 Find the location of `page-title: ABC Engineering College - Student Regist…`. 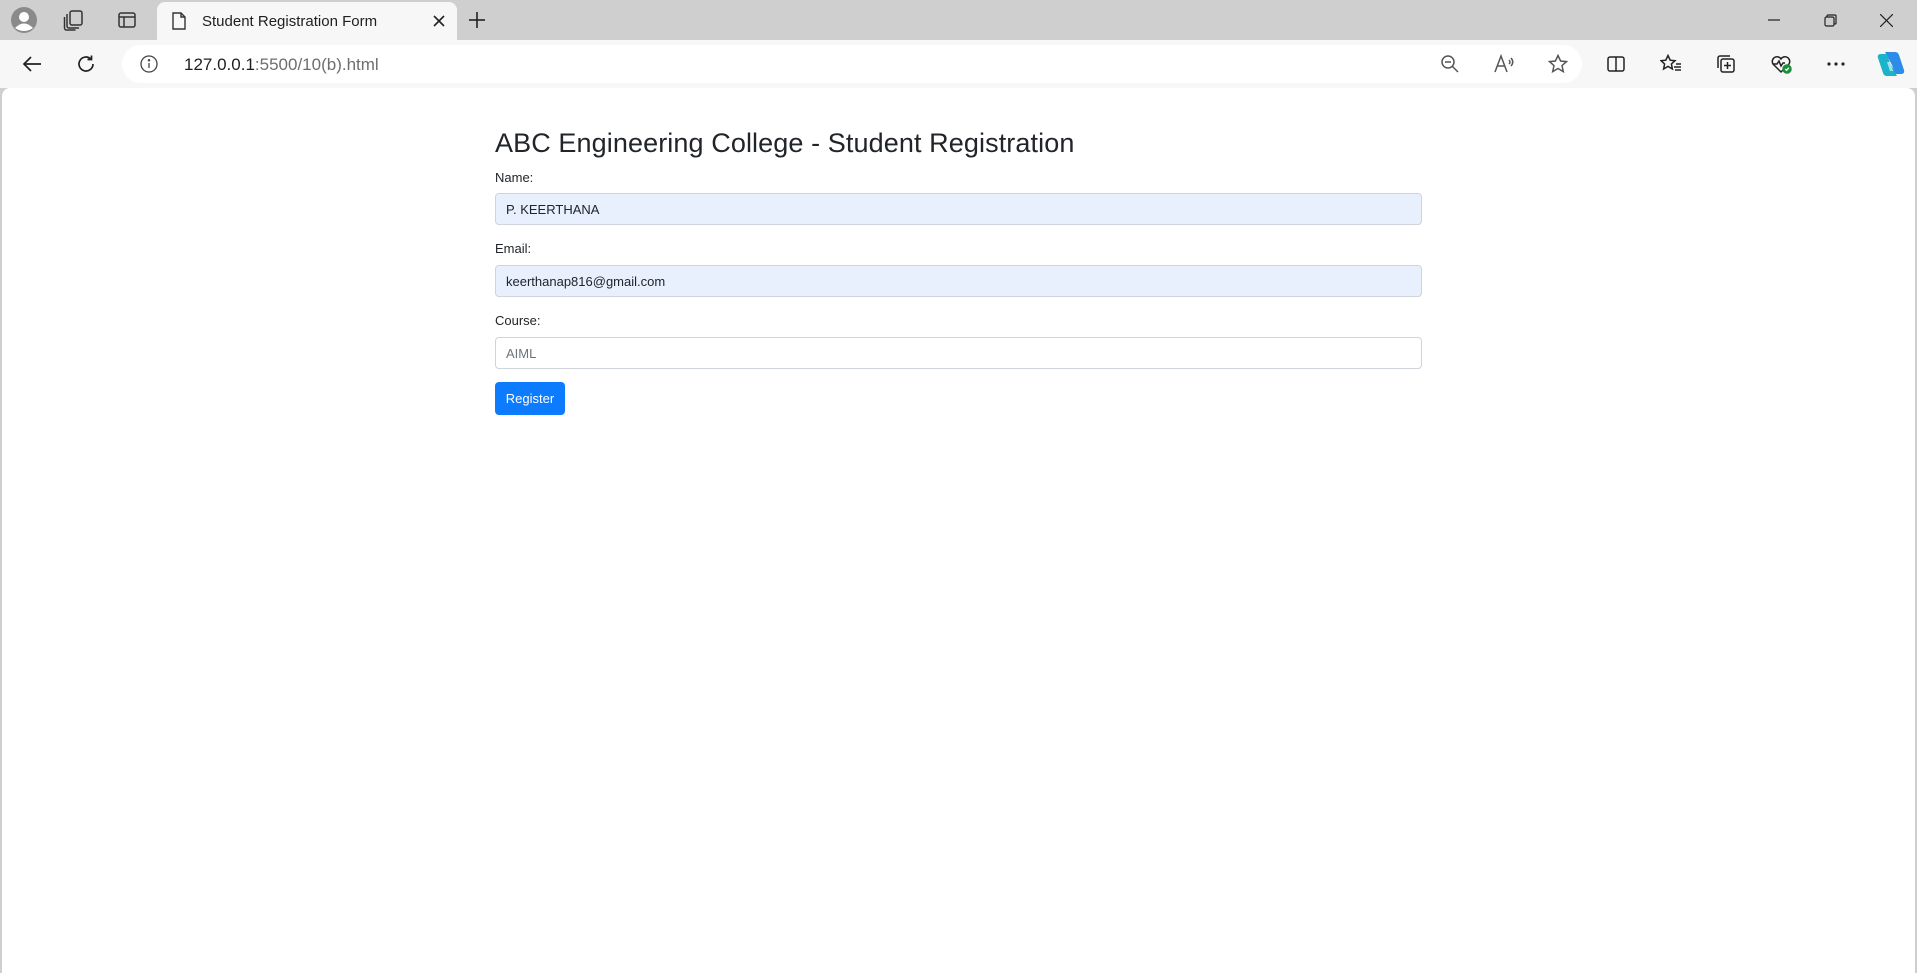

page-title: ABC Engineering College - Student Regist… is located at coordinates (785, 143).